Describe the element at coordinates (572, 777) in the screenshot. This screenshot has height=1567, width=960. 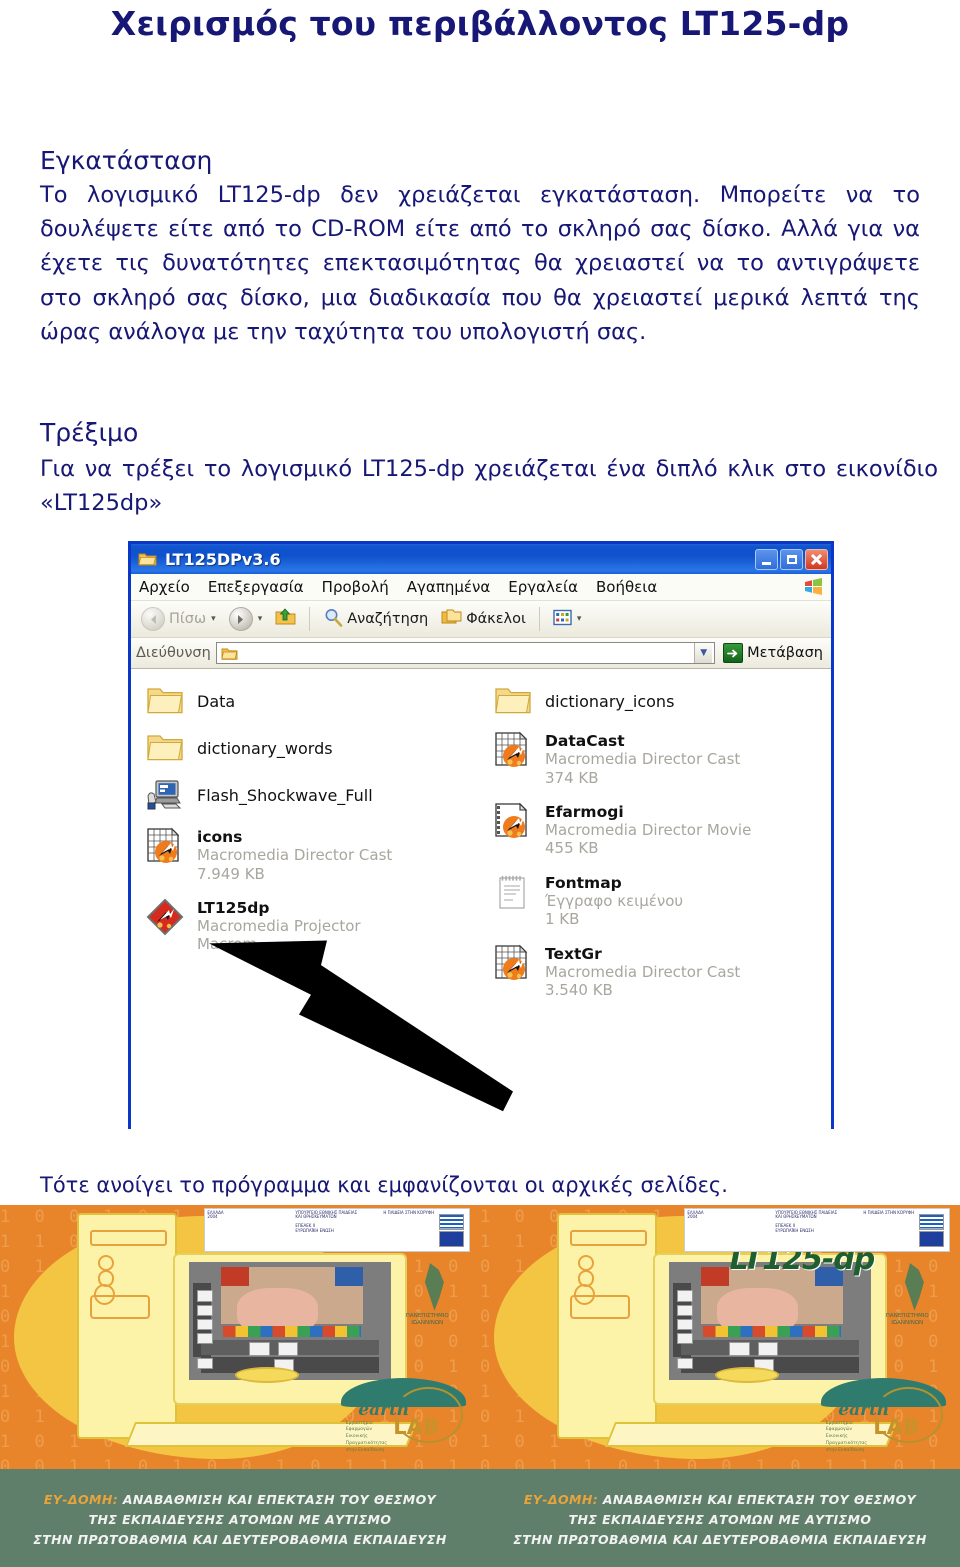
I see `file-size: 374 KB` at that location.